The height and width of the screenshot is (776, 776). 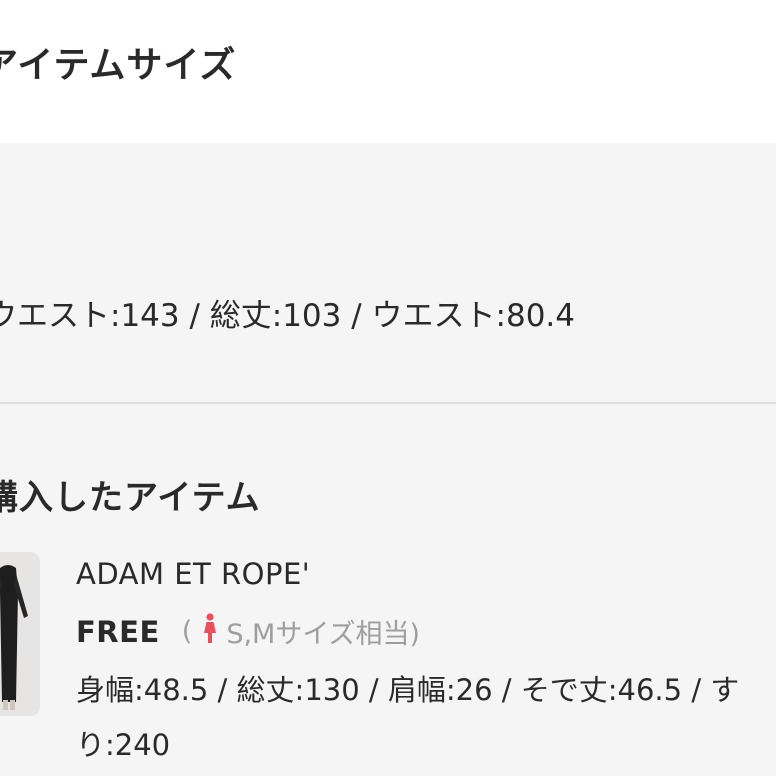 What do you see at coordinates (210, 631) in the screenshot?
I see `female-person-icon` at bounding box center [210, 631].